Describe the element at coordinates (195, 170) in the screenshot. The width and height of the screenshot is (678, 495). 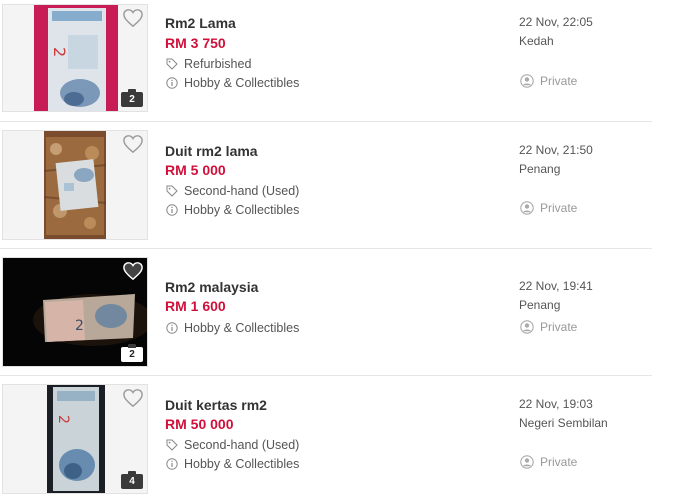
I see `listing-price: RM 5 000` at that location.